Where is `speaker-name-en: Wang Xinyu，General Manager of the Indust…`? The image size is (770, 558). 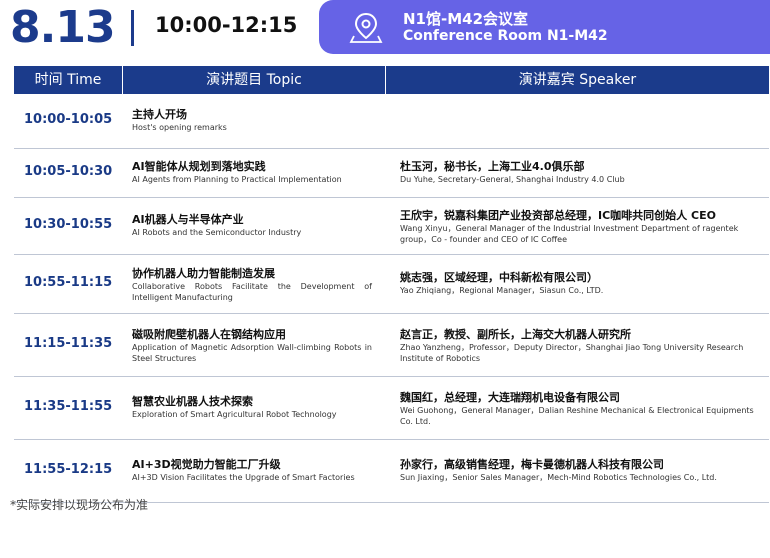
speaker-name-en: Wang Xinyu，General Manager of the Indust… is located at coordinates (569, 234).